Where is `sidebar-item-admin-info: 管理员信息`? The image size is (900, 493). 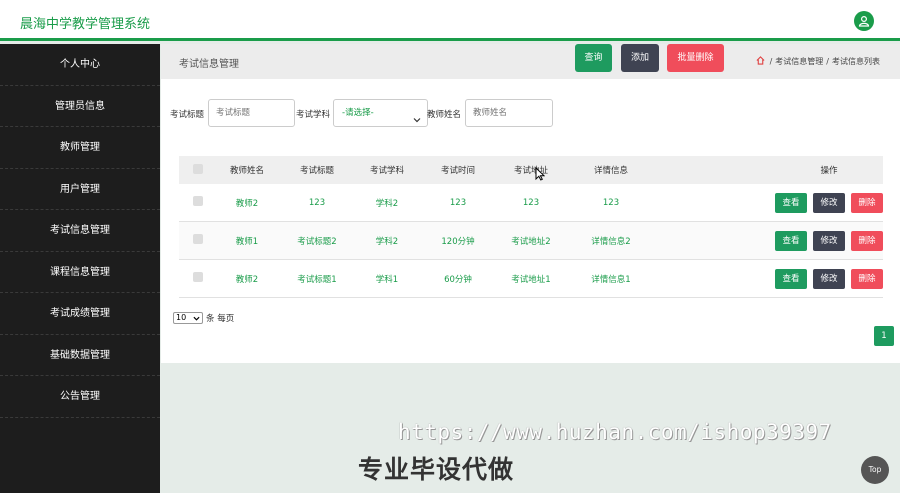 sidebar-item-admin-info: 管理员信息 is located at coordinates (80, 106).